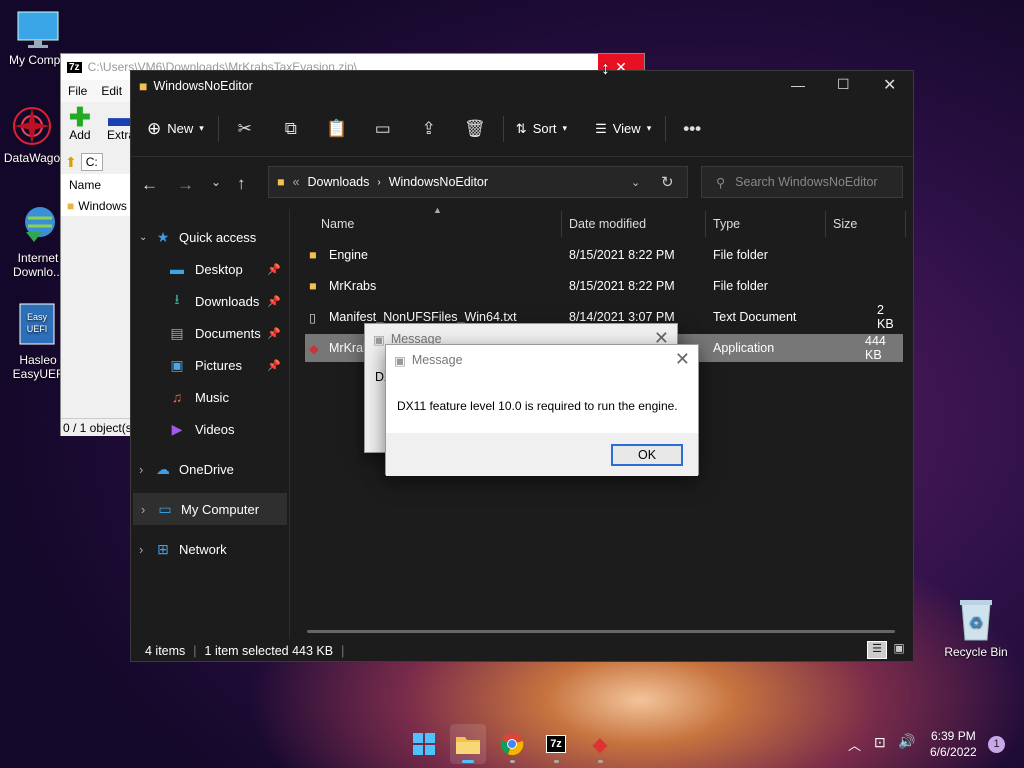 The width and height of the screenshot is (1024, 768). Describe the element at coordinates (210, 237) in the screenshot. I see `nav-quick-access: ⌄ ★ Quick access` at that location.